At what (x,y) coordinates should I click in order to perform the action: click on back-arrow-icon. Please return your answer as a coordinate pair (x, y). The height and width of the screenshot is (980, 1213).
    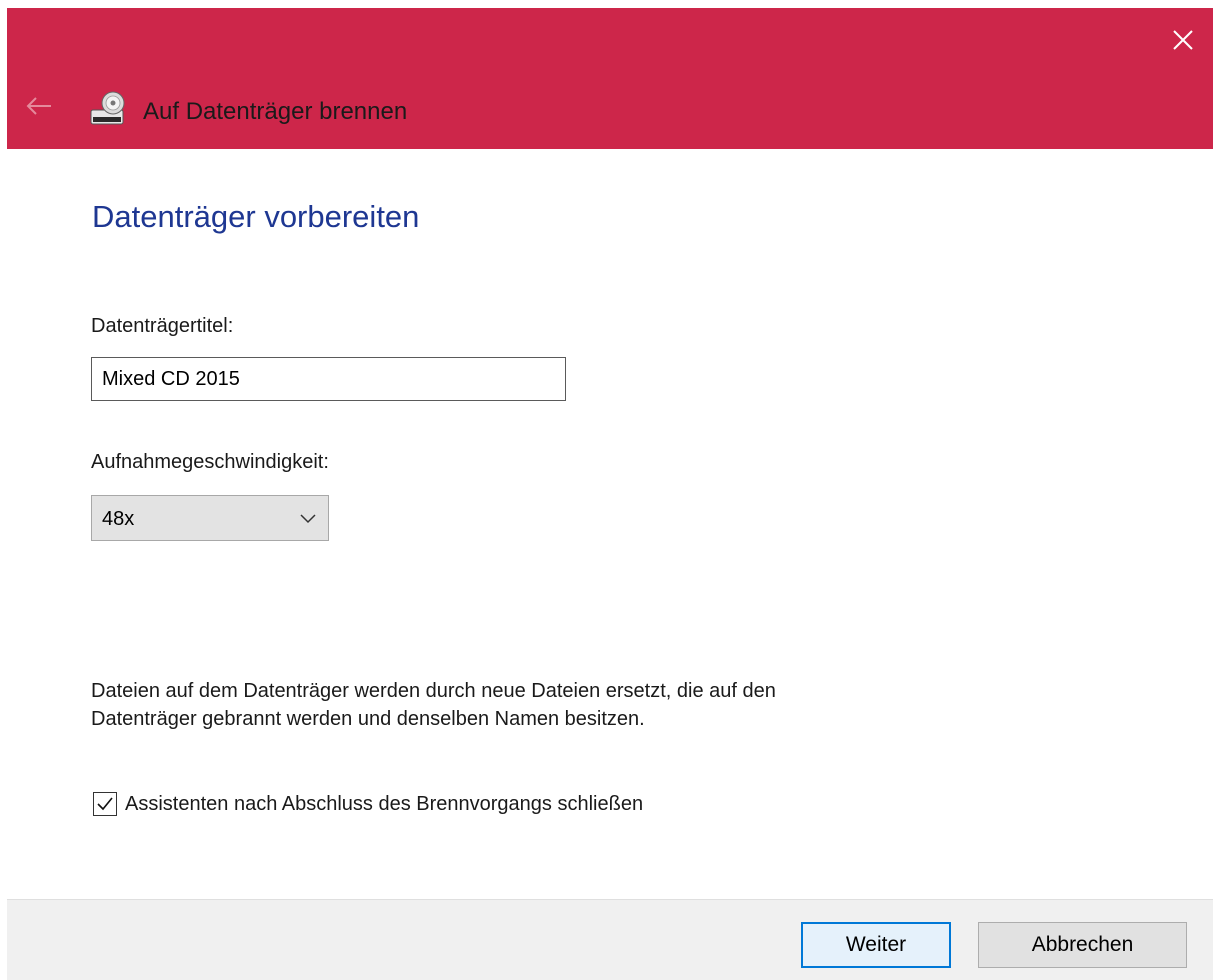
    Looking at the image, I should click on (38, 106).